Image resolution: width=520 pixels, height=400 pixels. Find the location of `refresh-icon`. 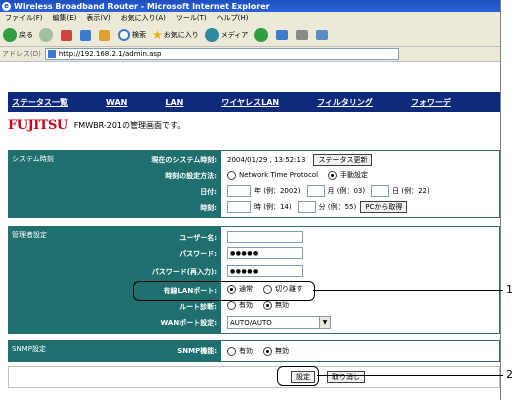

refresh-icon is located at coordinates (85, 35).